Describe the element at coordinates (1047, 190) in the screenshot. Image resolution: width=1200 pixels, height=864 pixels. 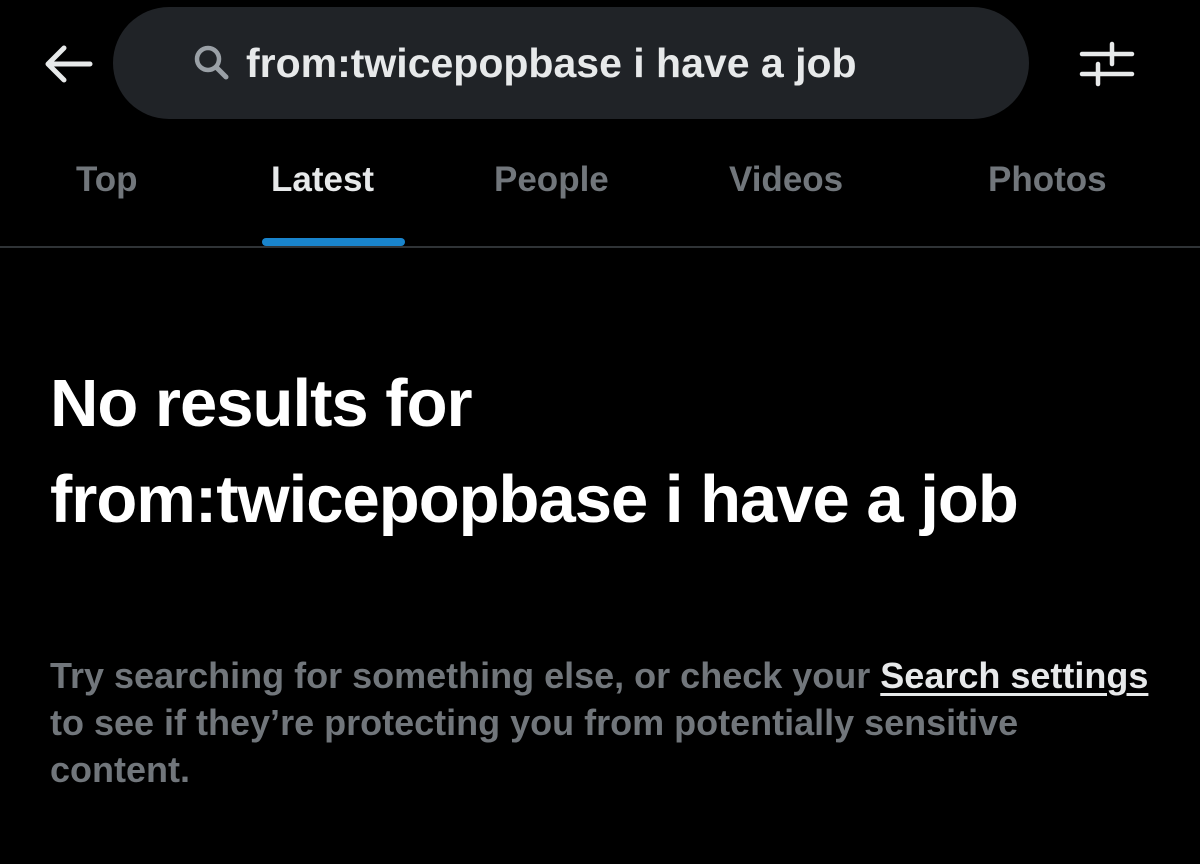
I see `tab-photos: Photos` at that location.